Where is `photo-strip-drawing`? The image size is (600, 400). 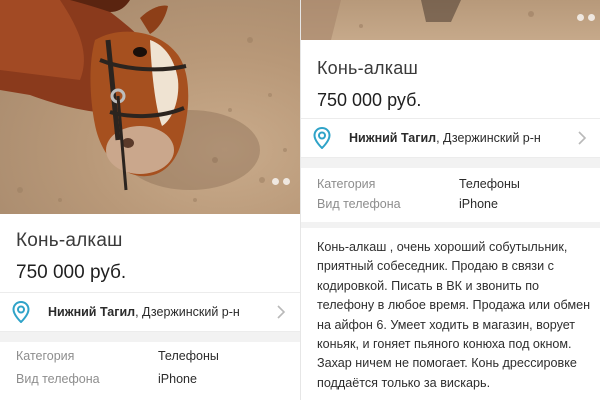
photo-strip-drawing is located at coordinates (417, 20).